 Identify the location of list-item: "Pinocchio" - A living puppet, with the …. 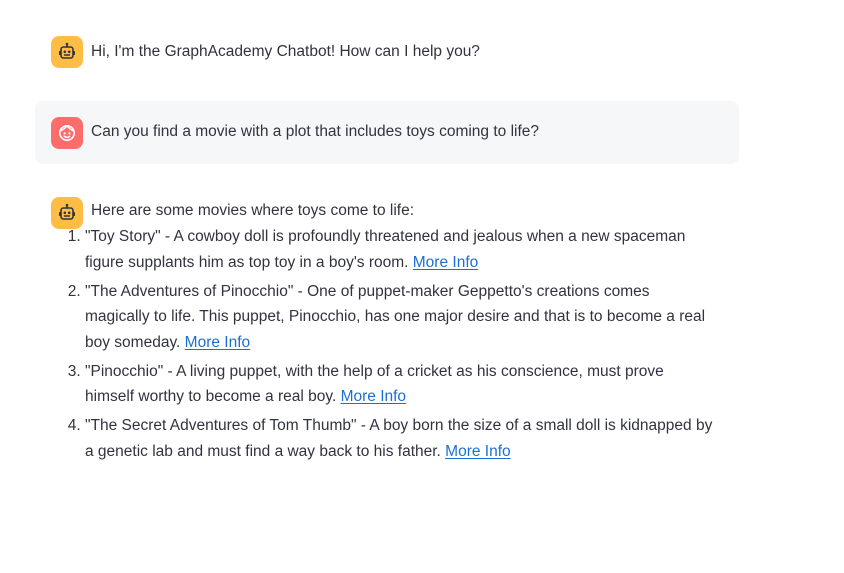
(400, 384).